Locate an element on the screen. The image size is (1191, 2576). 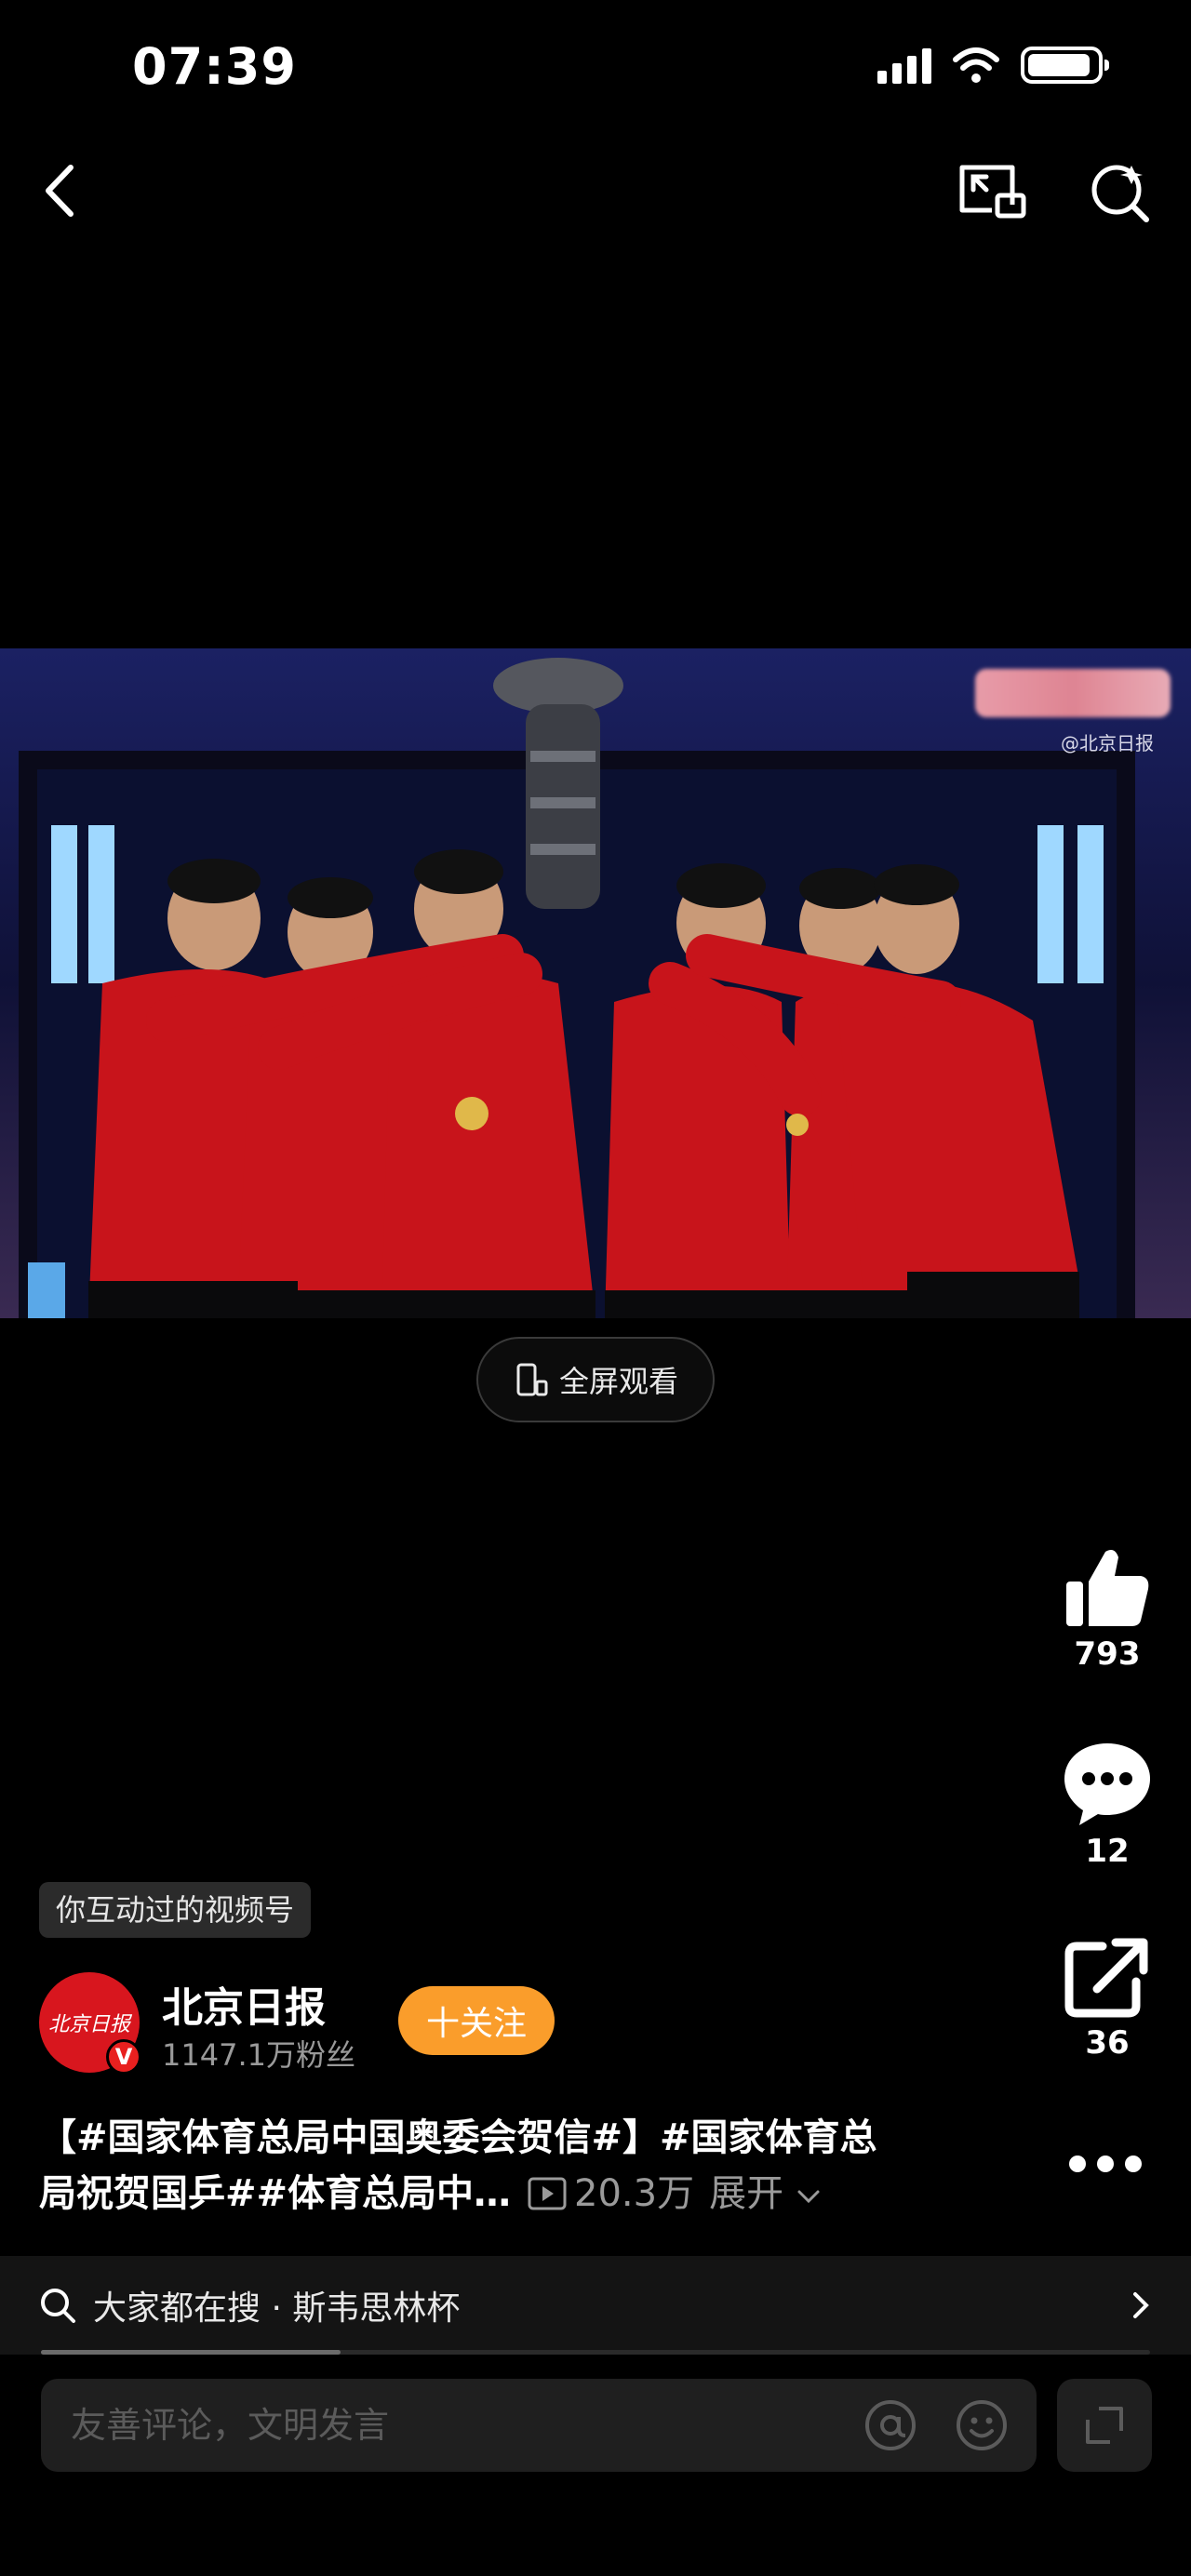
verified-badge: V is located at coordinates (123, 2057).